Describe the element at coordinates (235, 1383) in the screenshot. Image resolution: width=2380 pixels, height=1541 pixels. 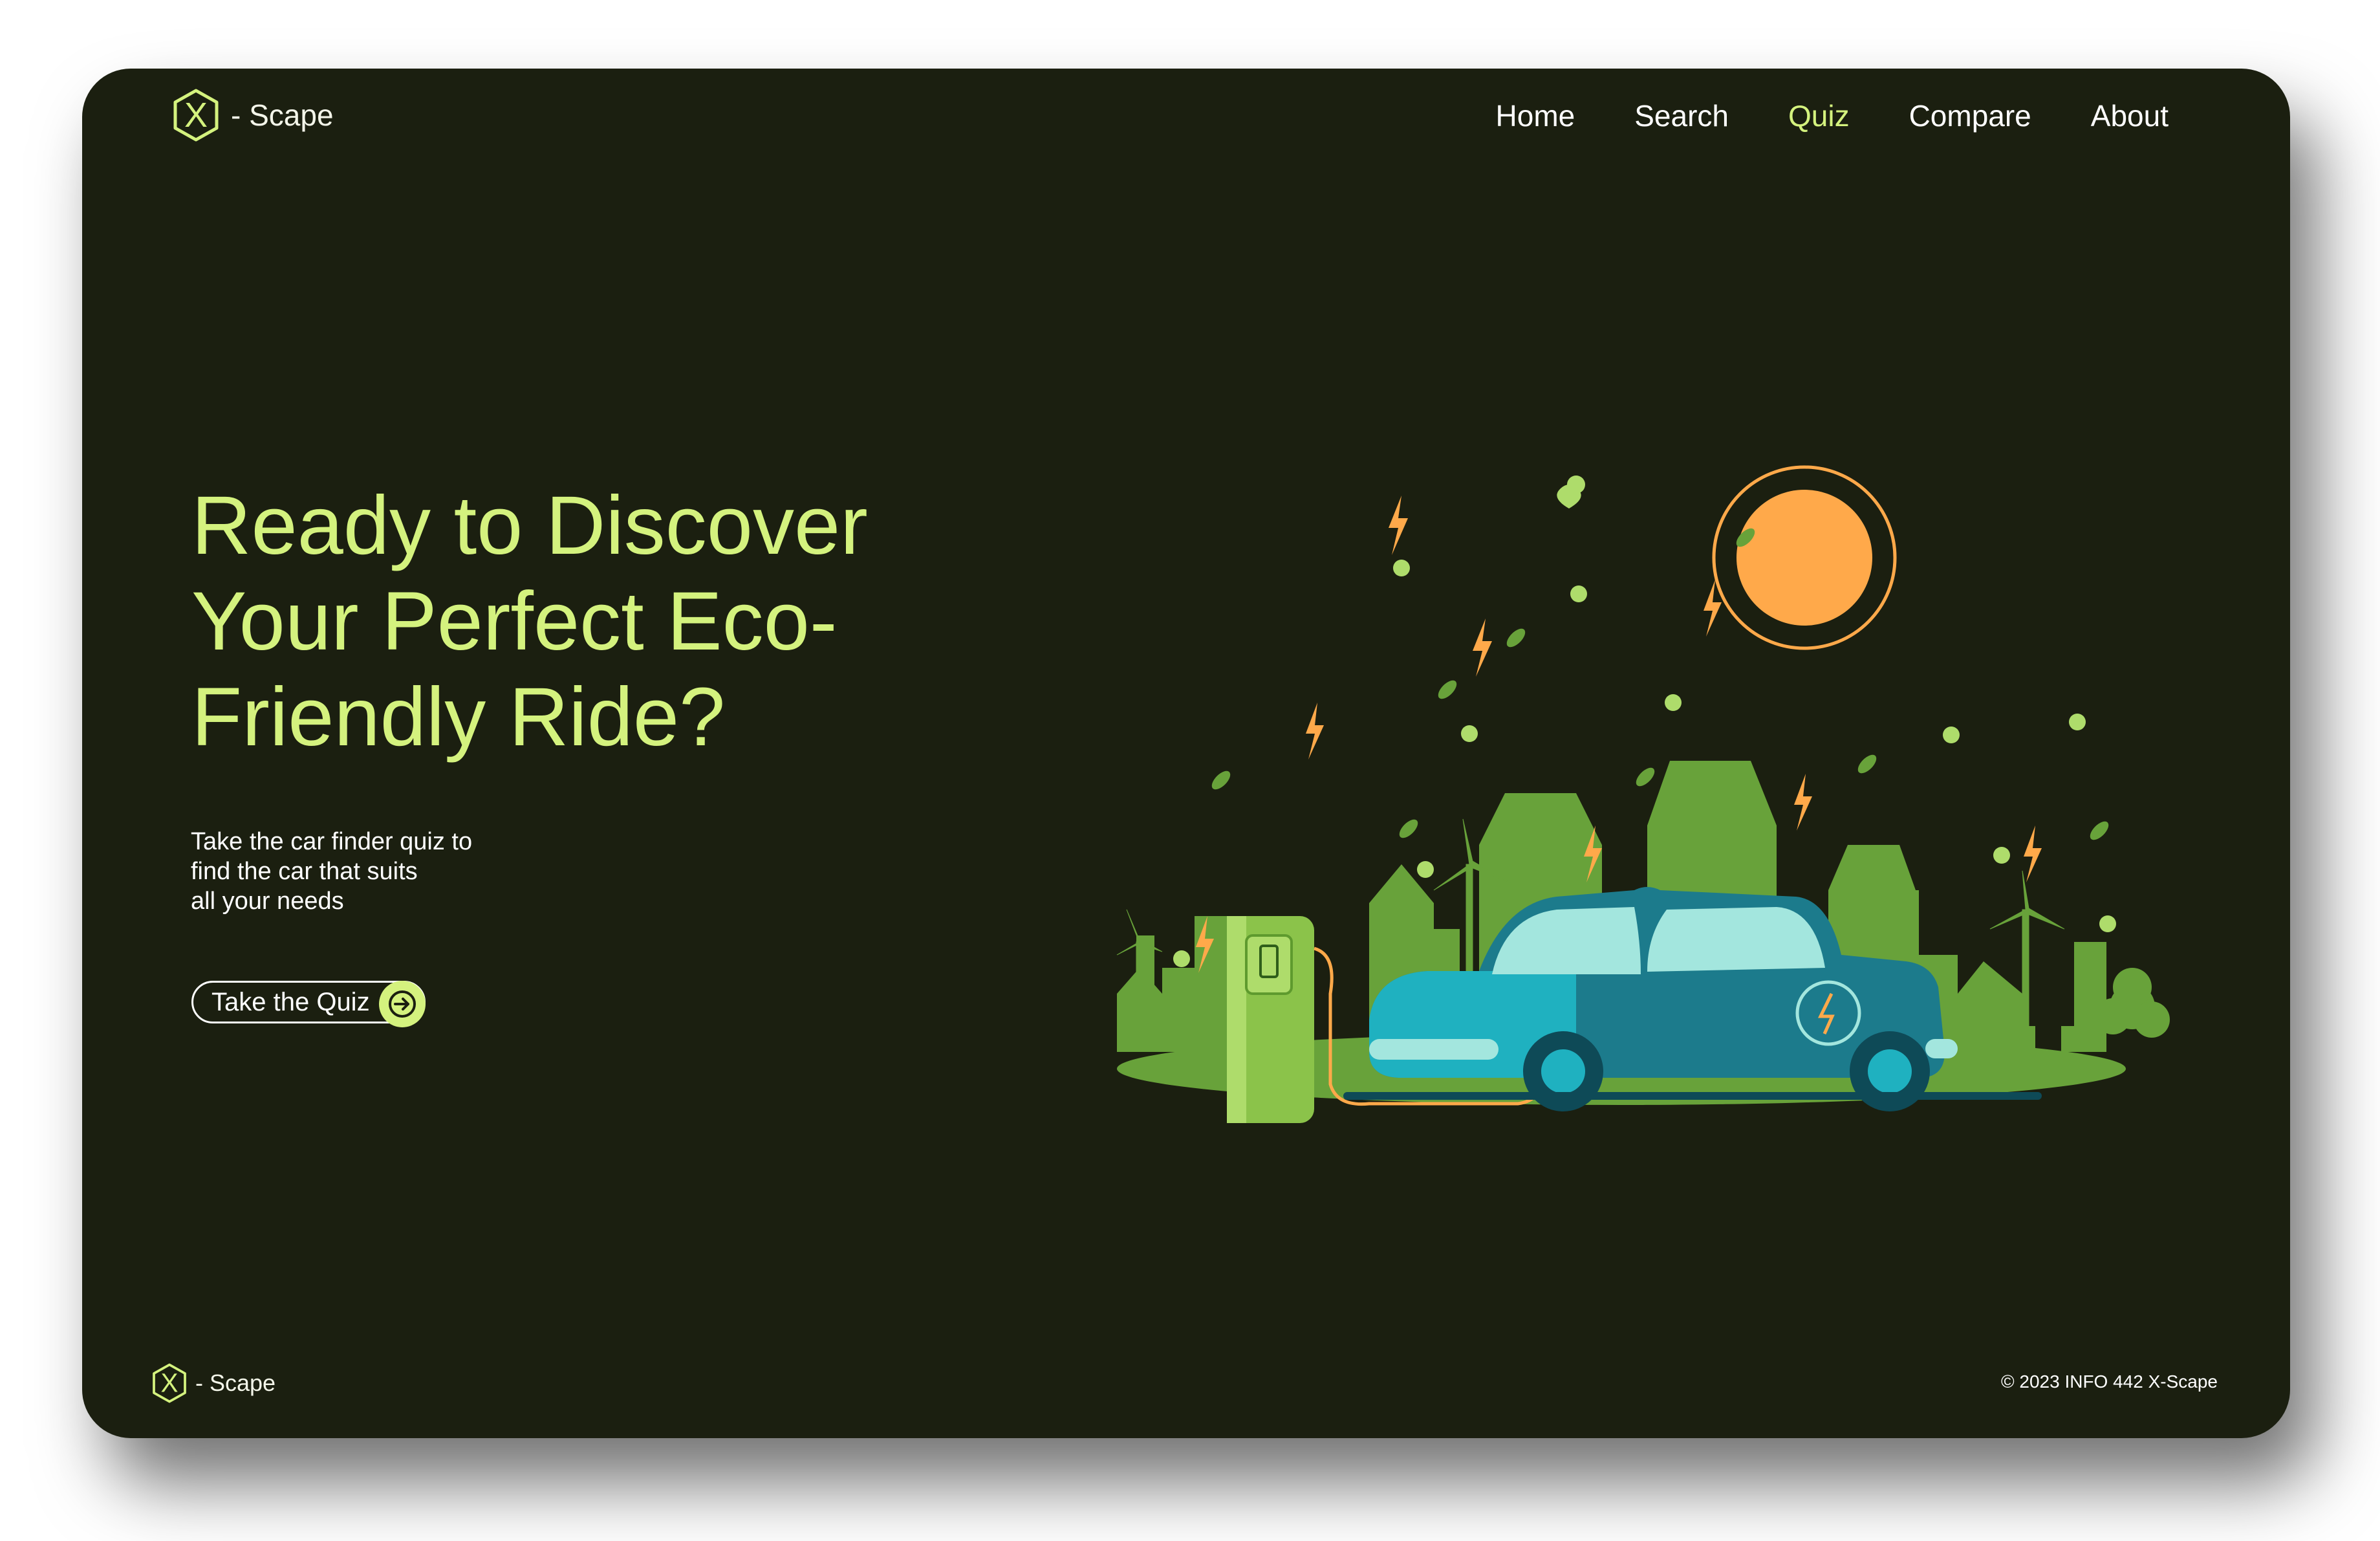
I see `footer-logo-text: - Scape` at that location.